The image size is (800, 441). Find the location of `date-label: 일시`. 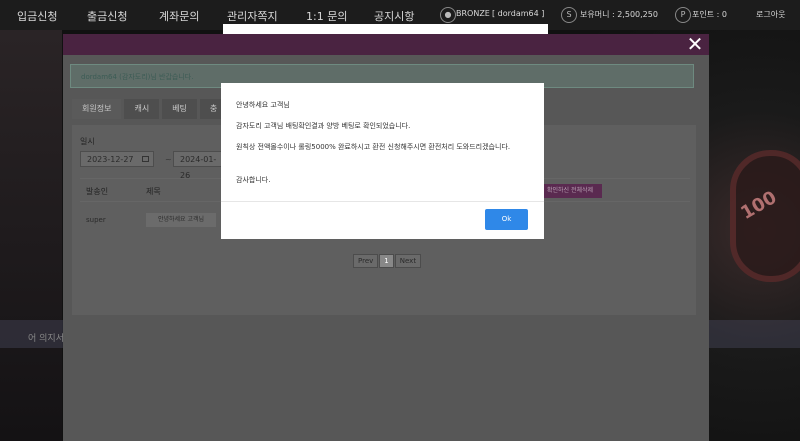

date-label: 일시 is located at coordinates (87, 141).